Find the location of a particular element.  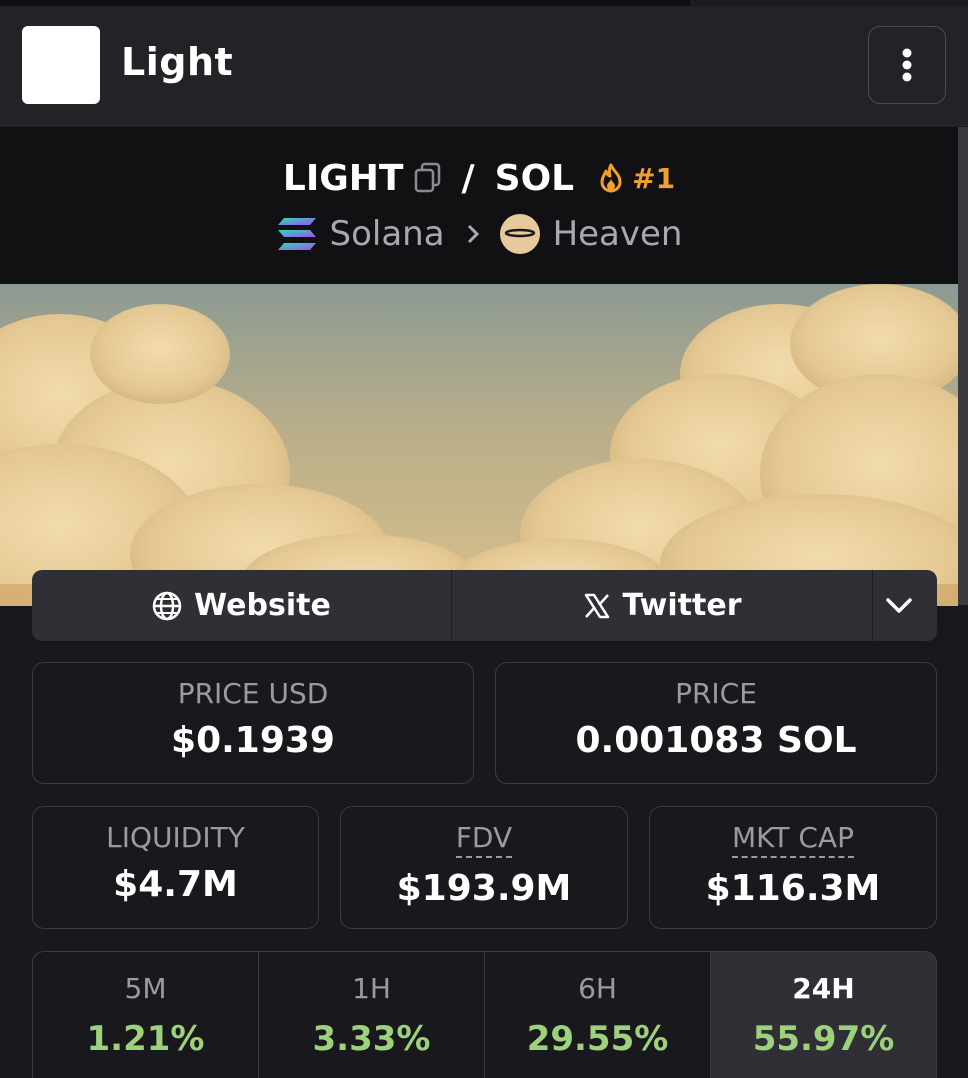

more-menu-button is located at coordinates (907, 65).